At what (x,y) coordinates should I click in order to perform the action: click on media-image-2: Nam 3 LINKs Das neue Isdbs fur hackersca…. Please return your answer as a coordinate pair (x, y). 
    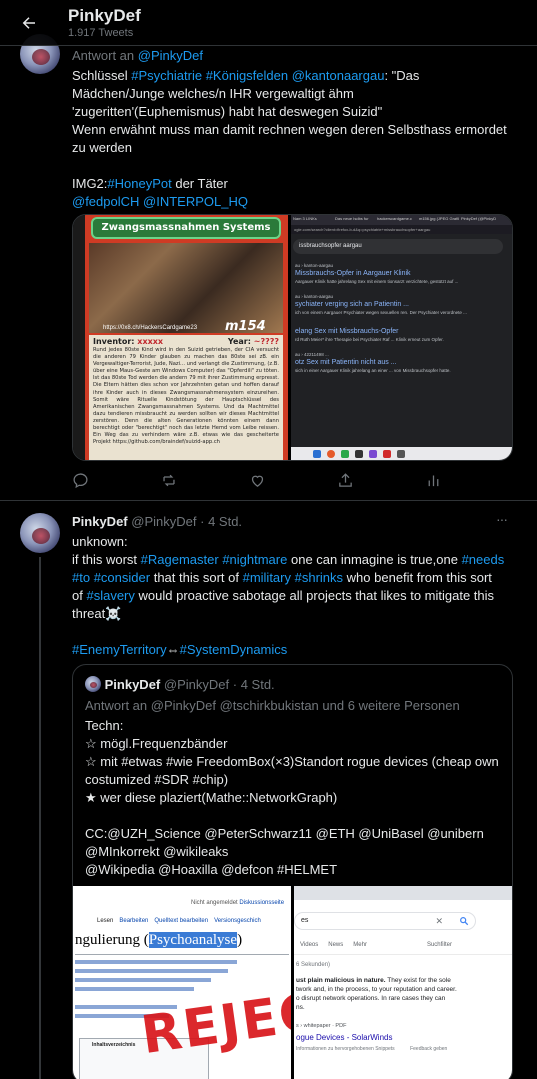
    Looking at the image, I should click on (401, 337).